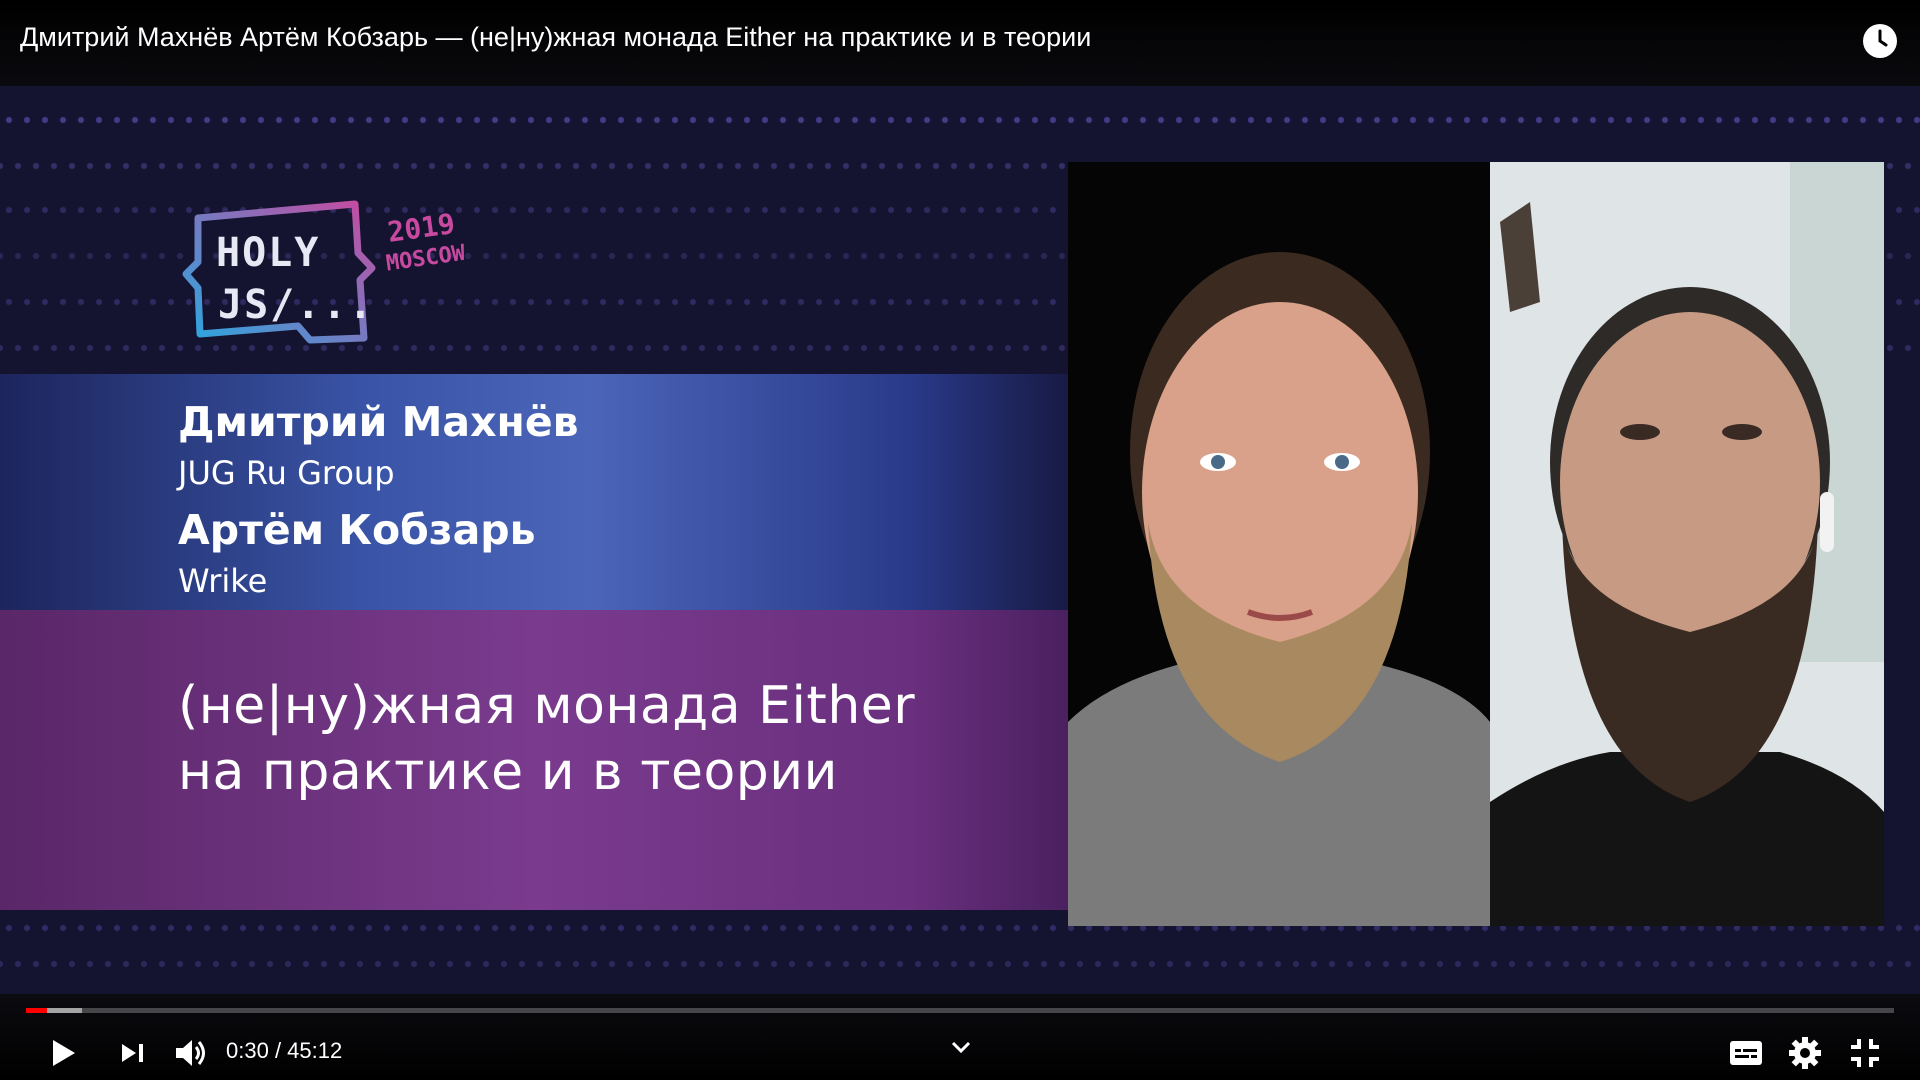 Image resolution: width=1920 pixels, height=1080 pixels. I want to click on time-display: 0:30 / 45:12, so click(284, 1051).